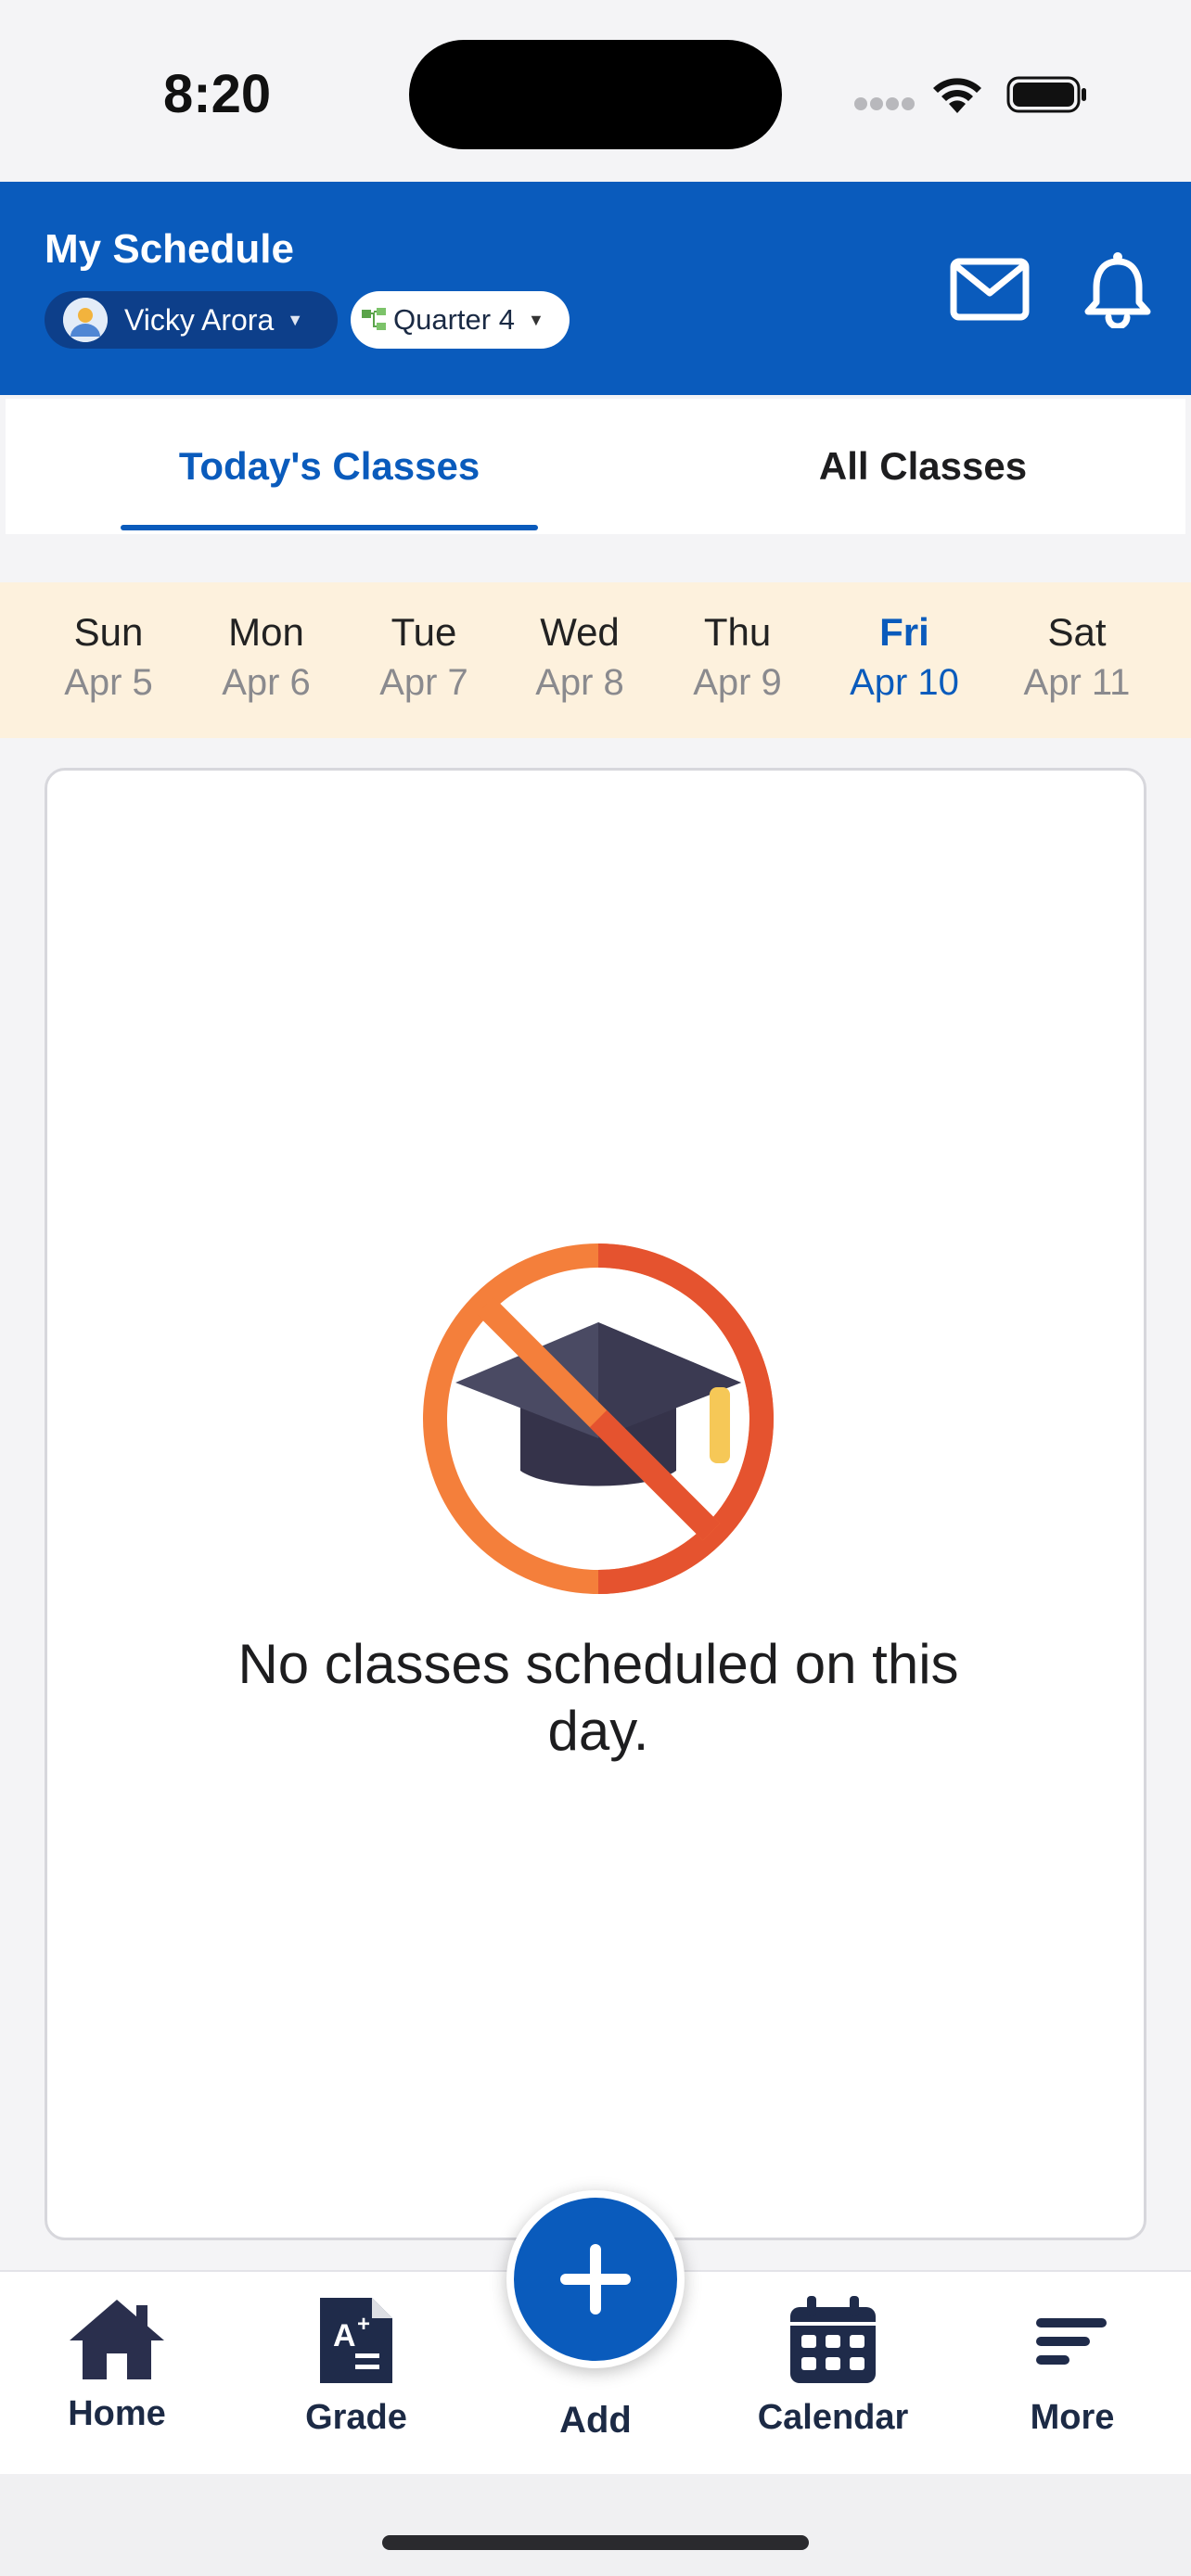 The image size is (1191, 2576). I want to click on day-date: Apr 6, so click(266, 682).